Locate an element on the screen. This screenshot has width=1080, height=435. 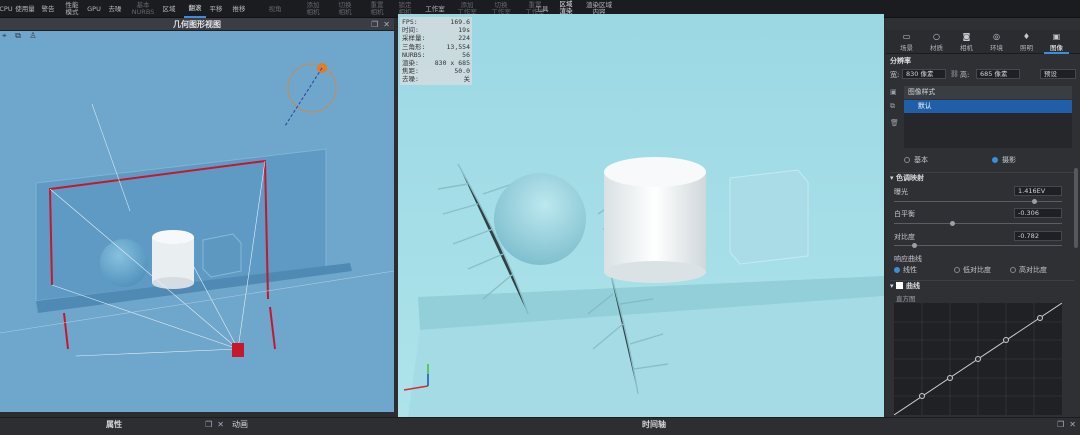
stat-key: 三角形: is located at coordinates (414, 46).